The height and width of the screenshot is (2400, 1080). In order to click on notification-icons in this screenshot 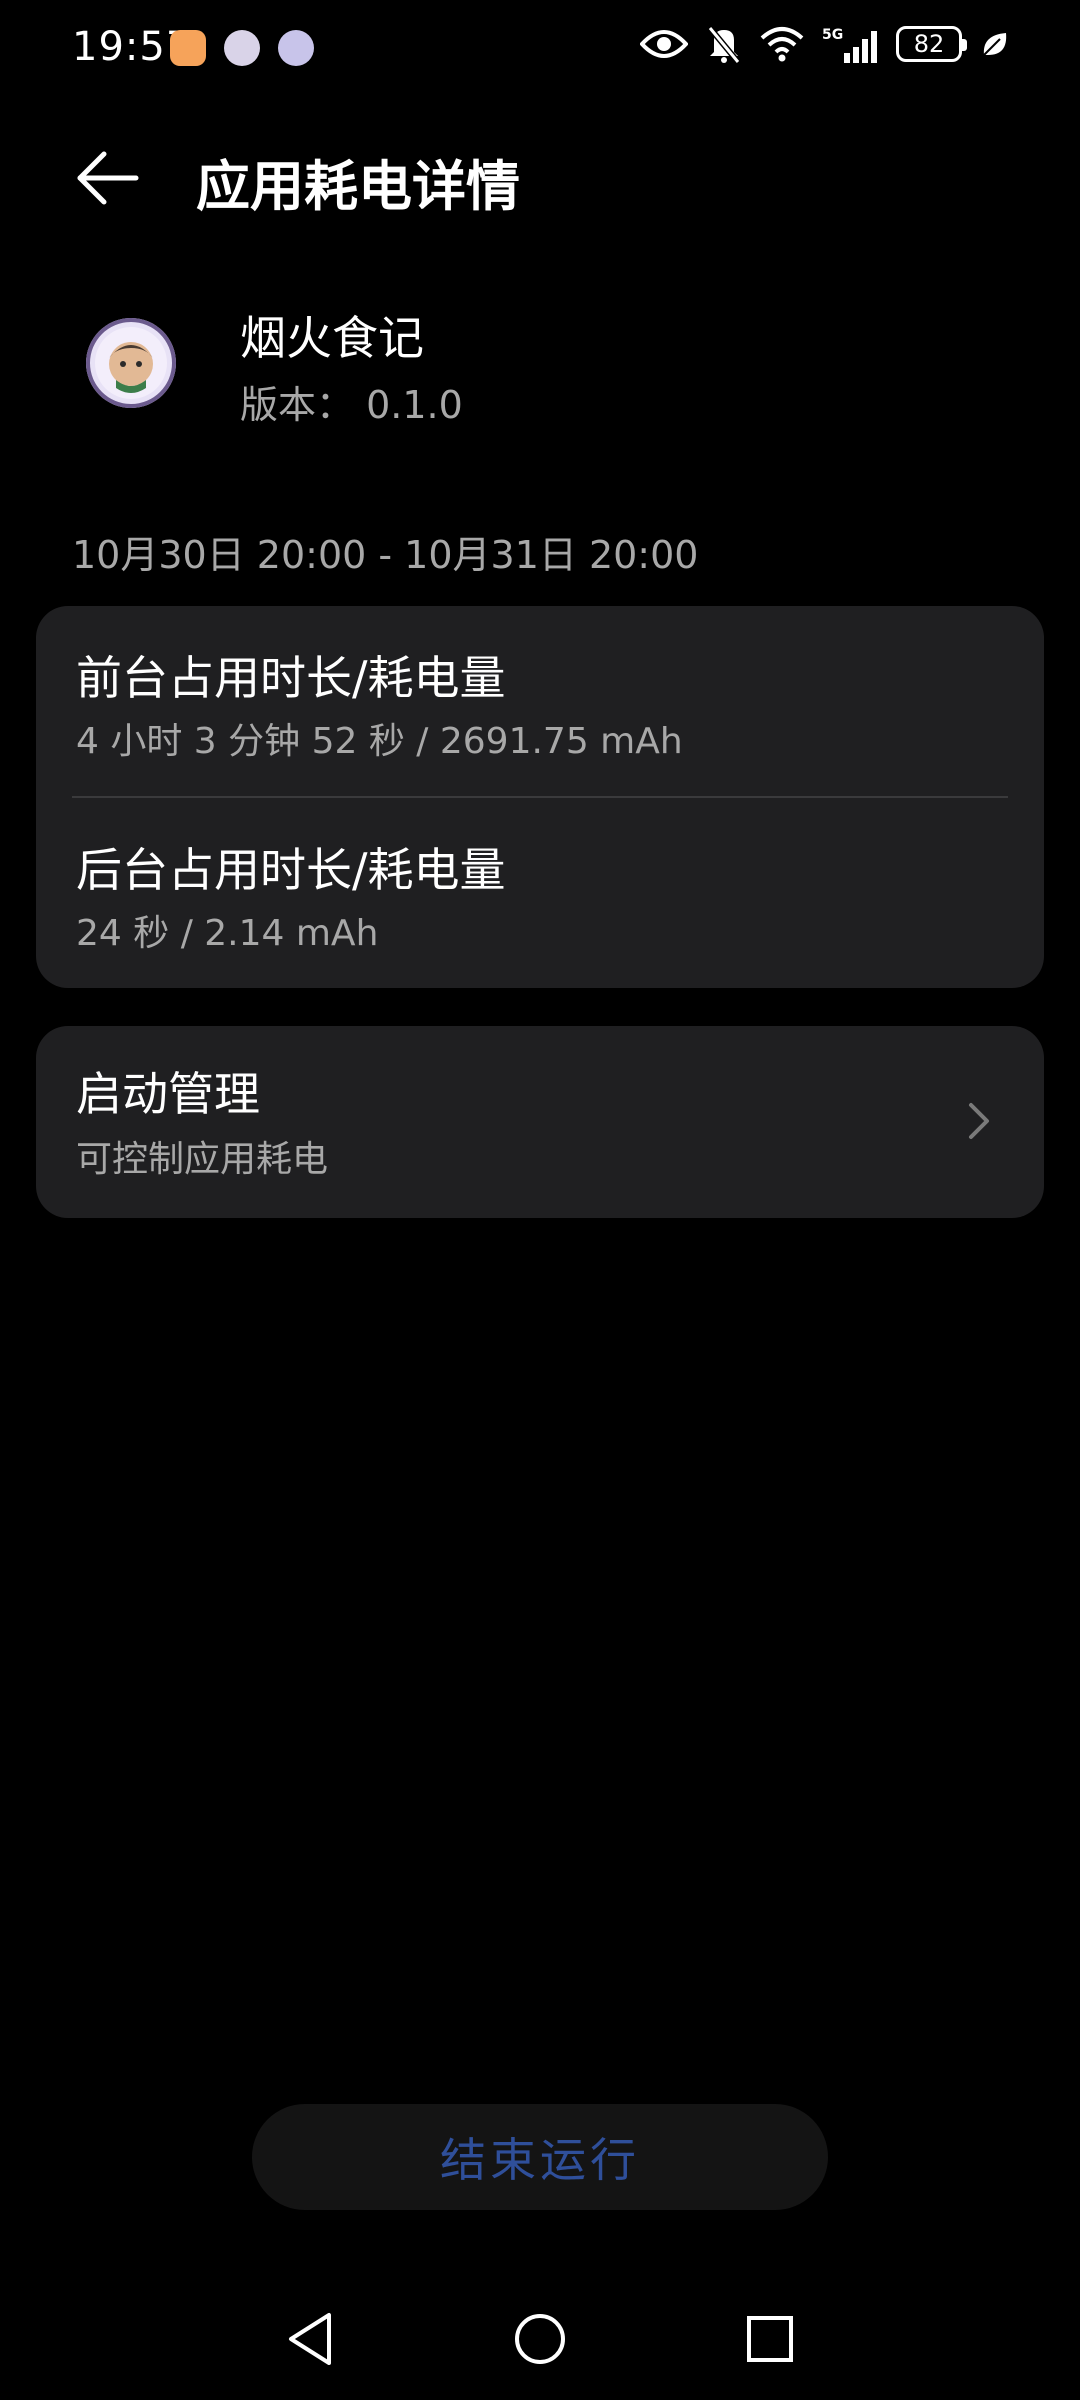, I will do `click(242, 48)`.